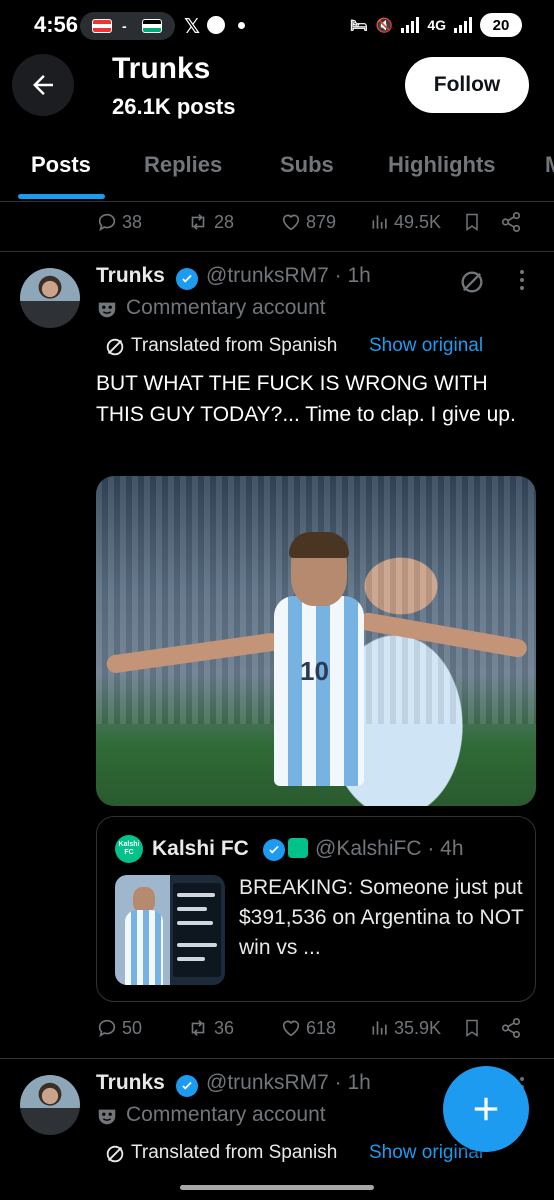 This screenshot has height=1200, width=554. I want to click on profile-tabs: Posts Replies Subs Highlights M, so click(277, 171).